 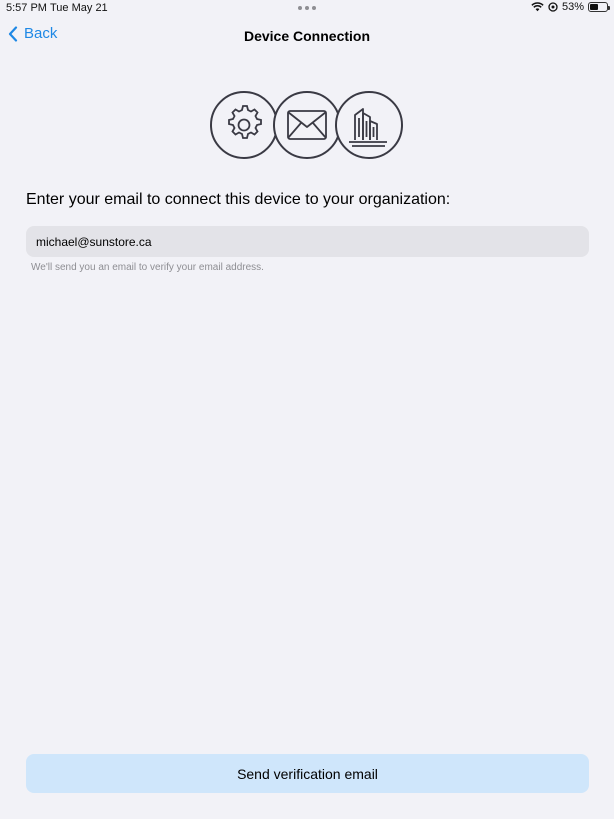 I want to click on gear-icon, so click(x=244, y=125).